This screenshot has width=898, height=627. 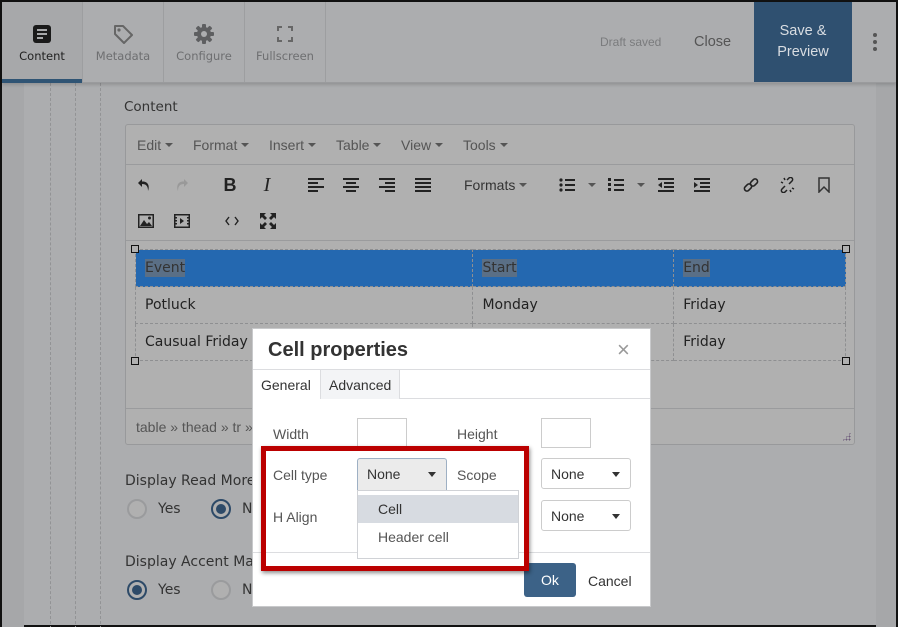 What do you see at coordinates (123, 56) in the screenshot?
I see `tab-metadata-label: Metadata` at bounding box center [123, 56].